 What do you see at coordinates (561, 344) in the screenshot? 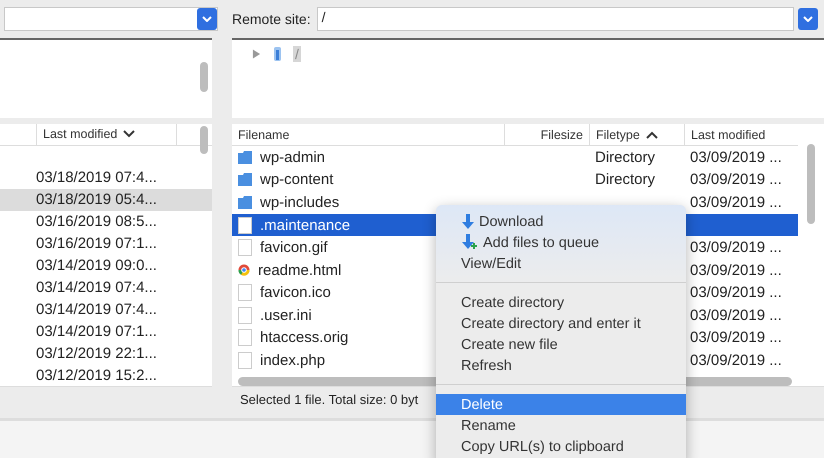
I see `menu-item: Create new file` at bounding box center [561, 344].